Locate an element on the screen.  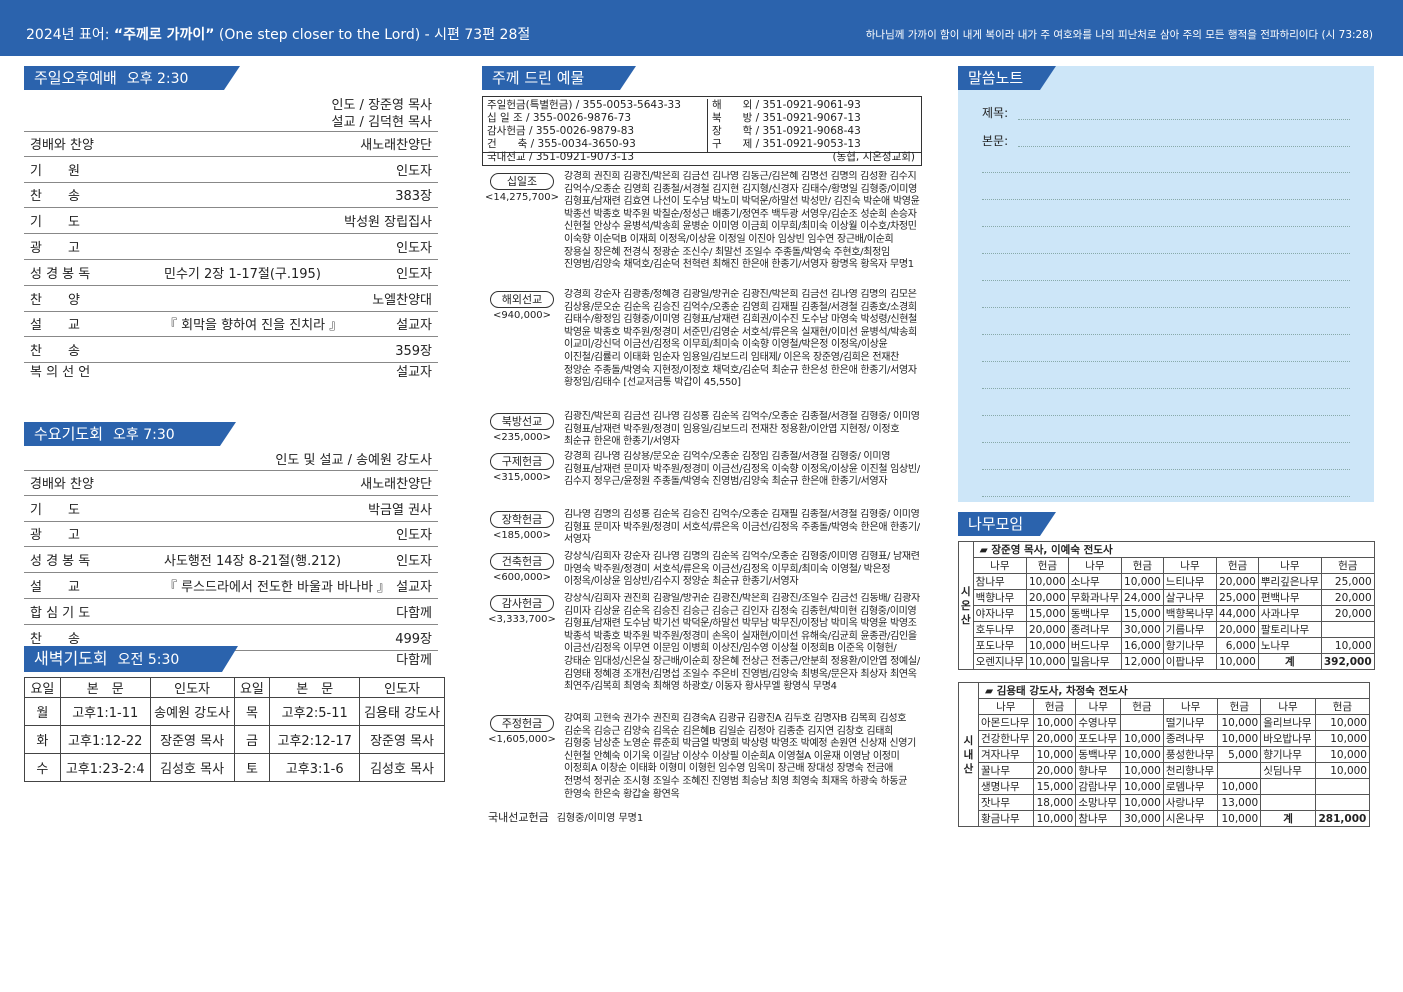
tree-cell: 13,000 is located at coordinates (1239, 802).